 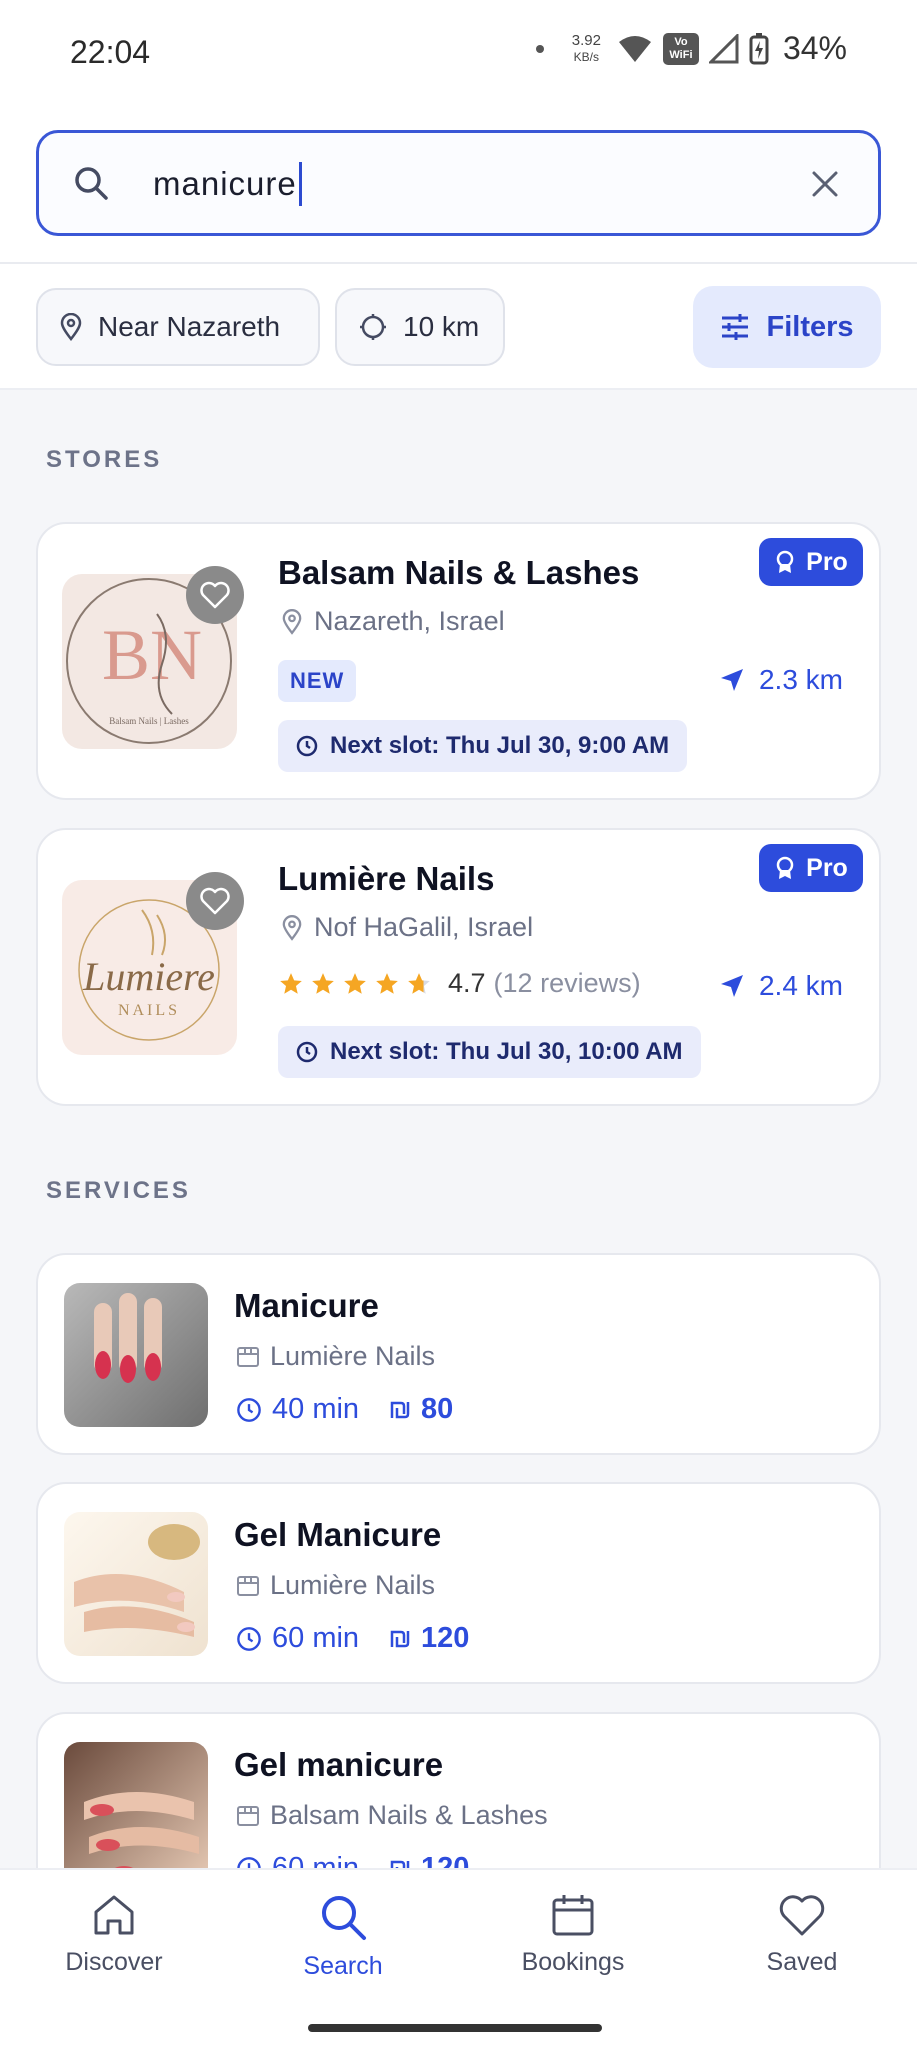 What do you see at coordinates (152, 655) in the screenshot?
I see `store-logo-text: BN` at bounding box center [152, 655].